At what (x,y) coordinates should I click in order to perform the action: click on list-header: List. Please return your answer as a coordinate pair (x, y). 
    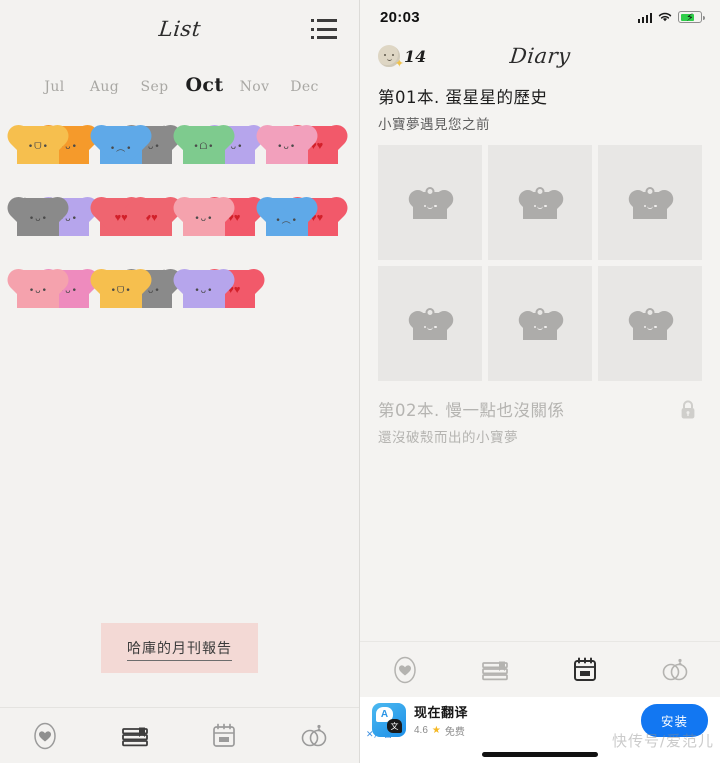
    Looking at the image, I should click on (179, 29).